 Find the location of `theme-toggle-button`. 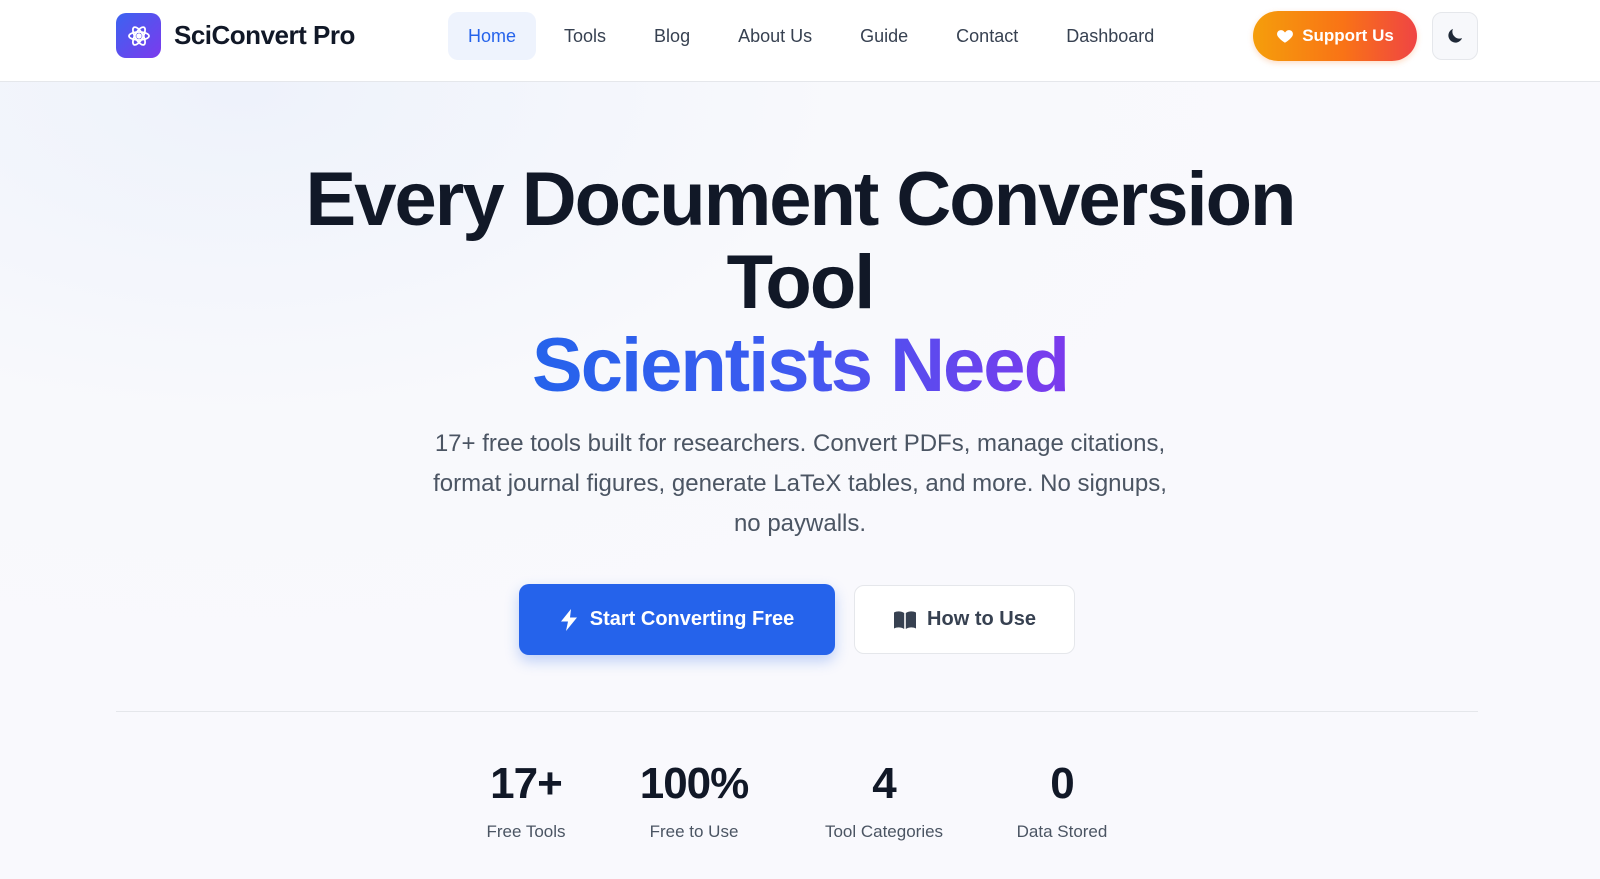

theme-toggle-button is located at coordinates (1455, 36).